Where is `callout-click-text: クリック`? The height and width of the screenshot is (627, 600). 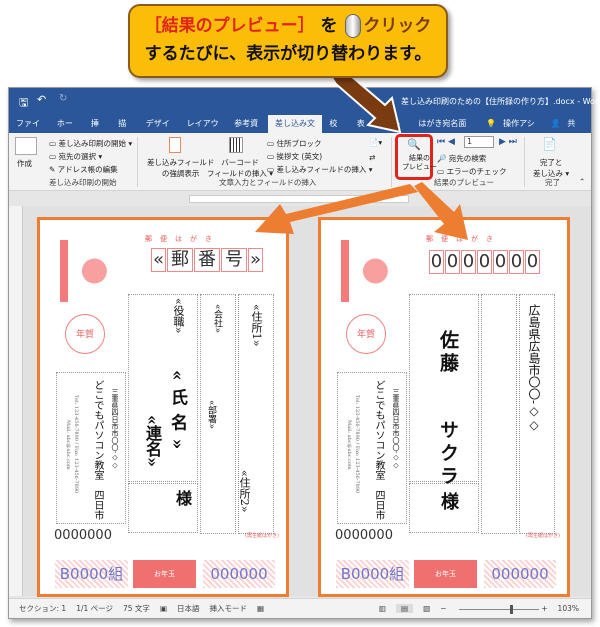
callout-click-text: クリック is located at coordinates (397, 26).